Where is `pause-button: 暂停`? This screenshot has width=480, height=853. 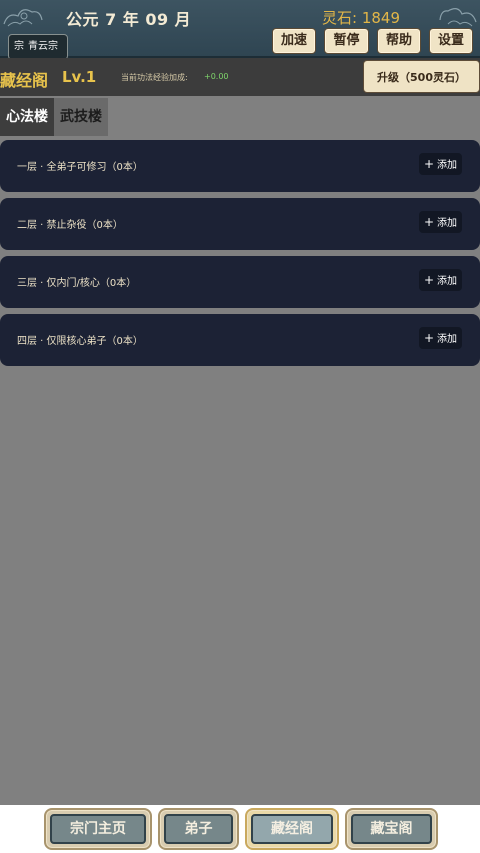
pause-button: 暂停 is located at coordinates (346, 41).